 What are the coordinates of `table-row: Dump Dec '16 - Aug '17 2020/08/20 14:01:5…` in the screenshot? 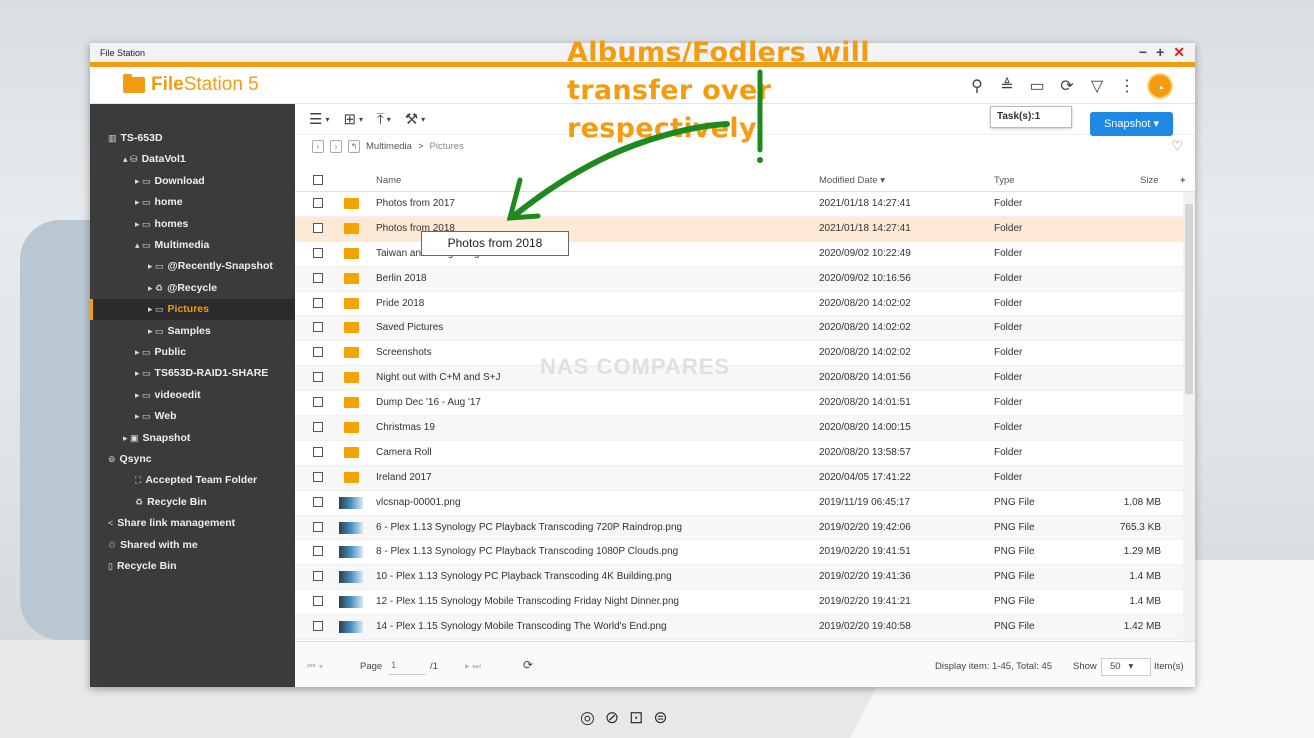 It's located at (739, 404).